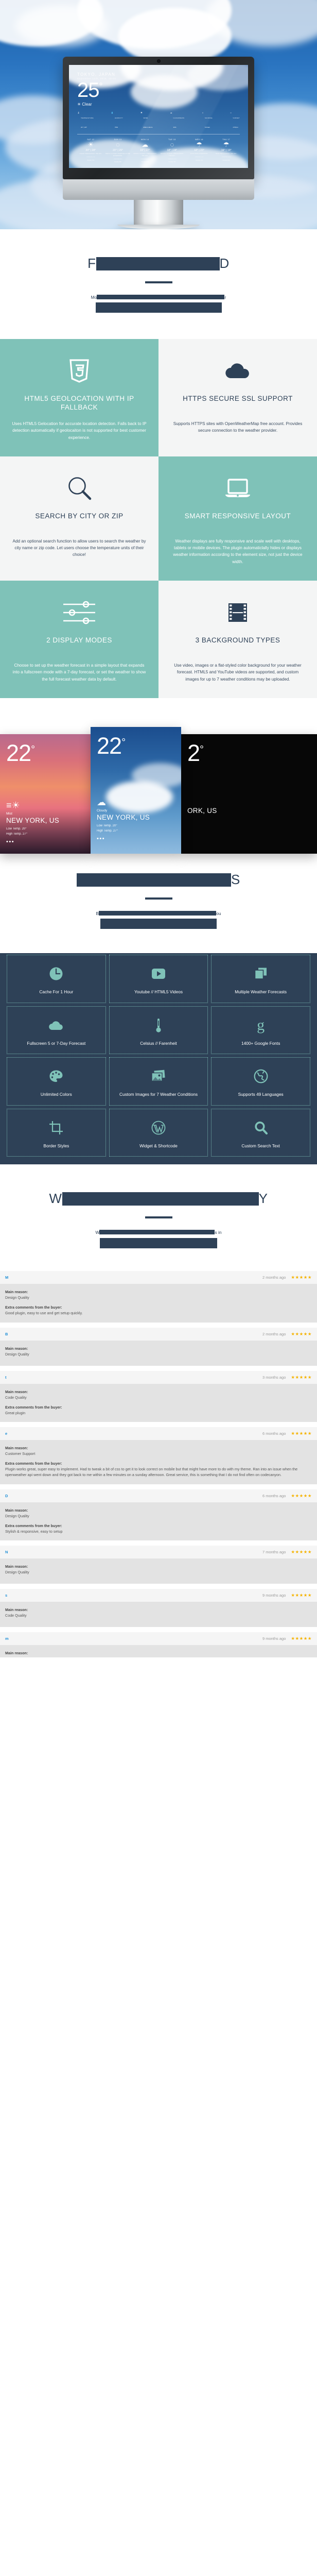 Image resolution: width=317 pixels, height=2576 pixels. What do you see at coordinates (158, 1132) in the screenshot?
I see `icon-feature-widget-shortcode: Widget & Shortcode` at bounding box center [158, 1132].